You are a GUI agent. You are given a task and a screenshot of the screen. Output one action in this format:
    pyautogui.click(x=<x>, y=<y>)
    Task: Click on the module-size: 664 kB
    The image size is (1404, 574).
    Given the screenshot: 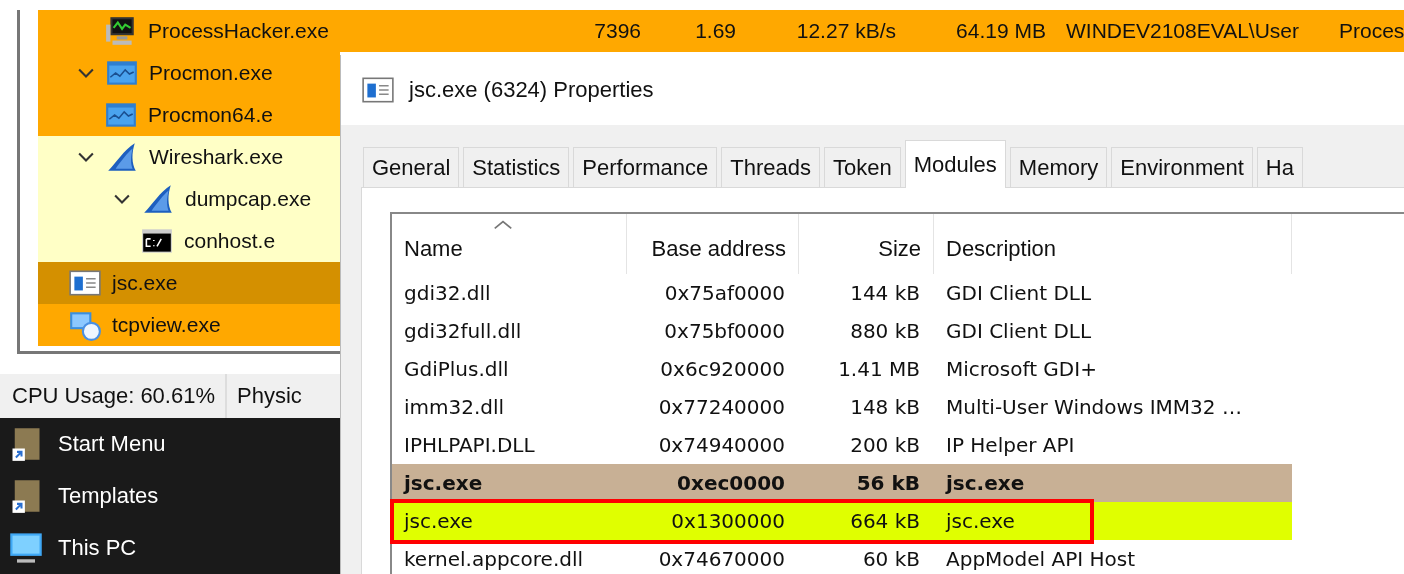 What is the action you would take?
    pyautogui.click(x=885, y=521)
    